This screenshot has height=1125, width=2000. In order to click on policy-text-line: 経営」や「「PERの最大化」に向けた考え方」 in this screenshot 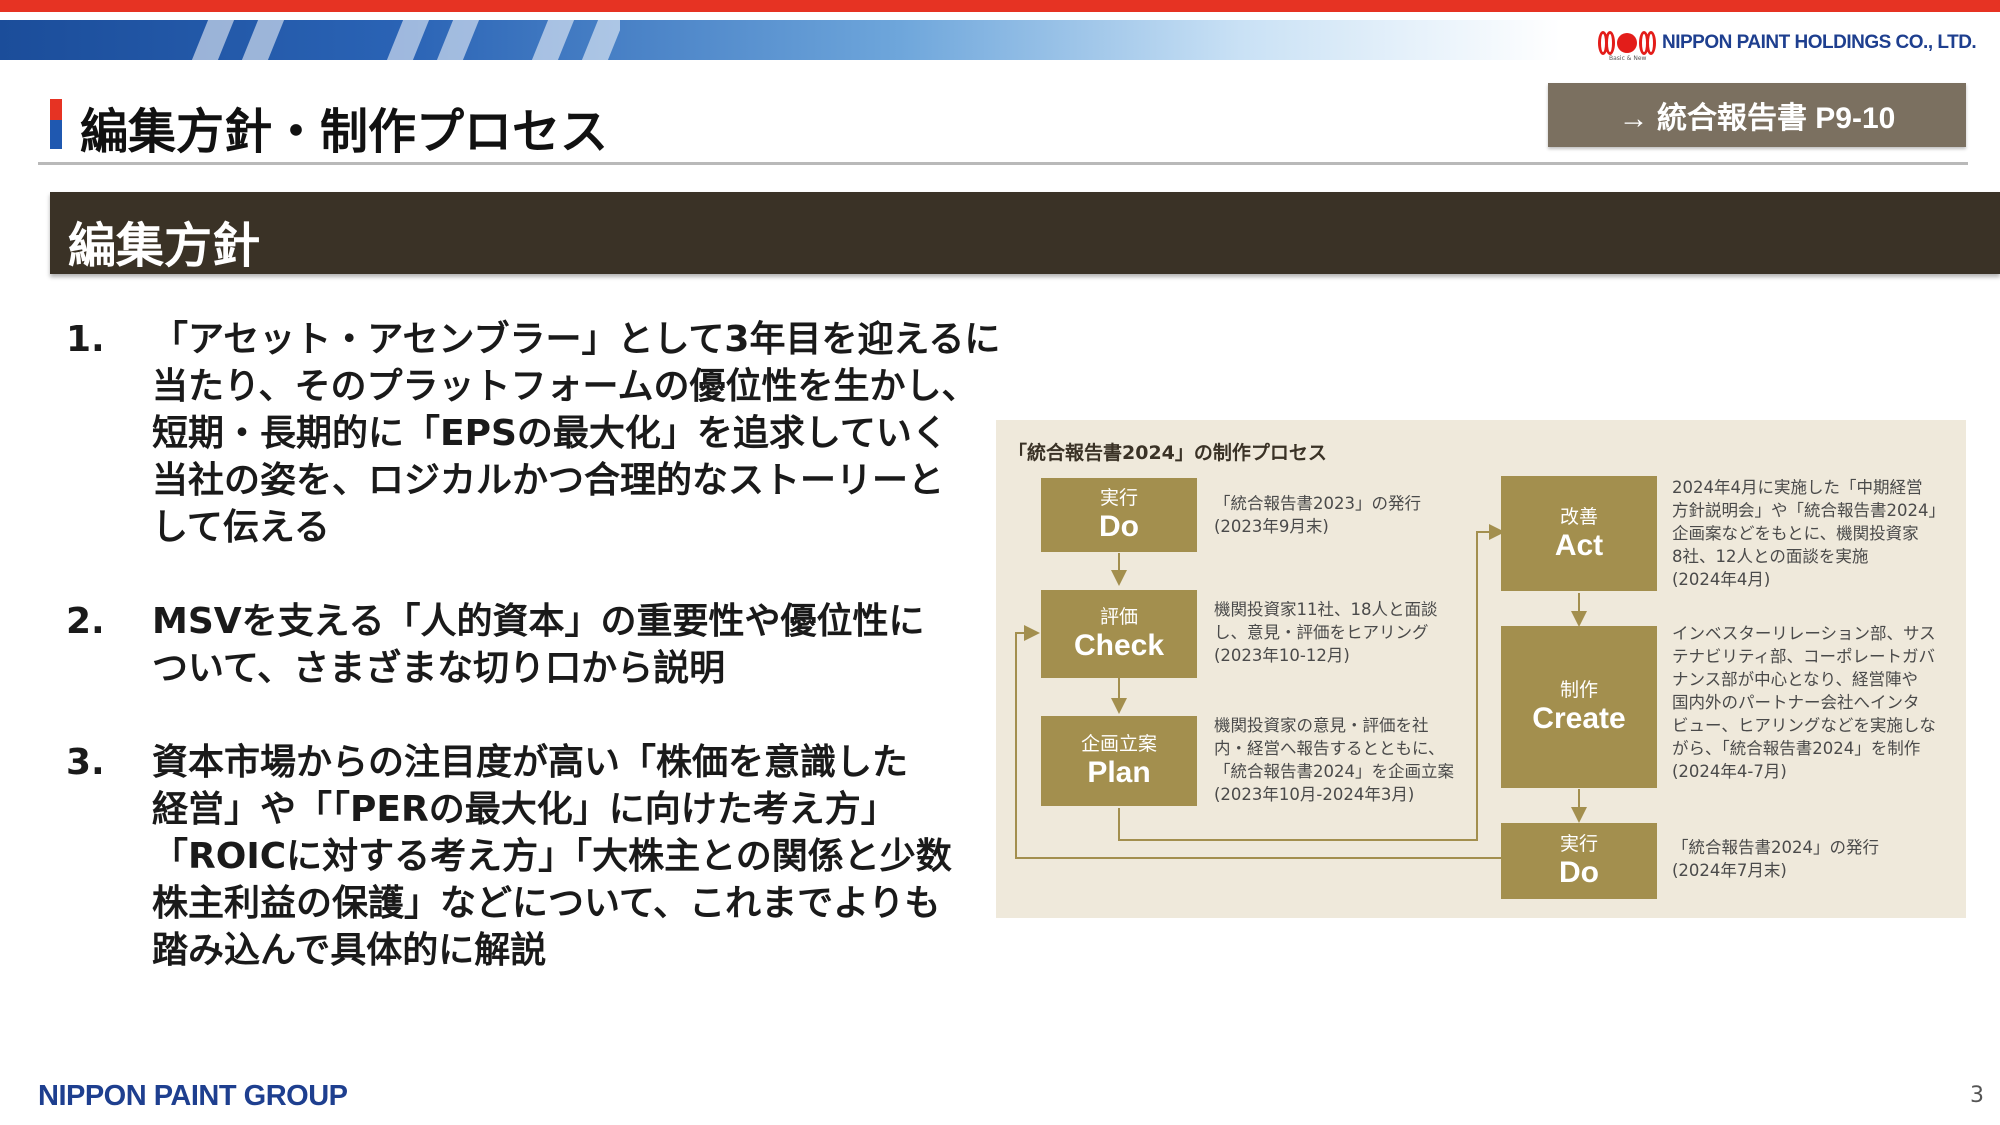, I will do `click(524, 809)`.